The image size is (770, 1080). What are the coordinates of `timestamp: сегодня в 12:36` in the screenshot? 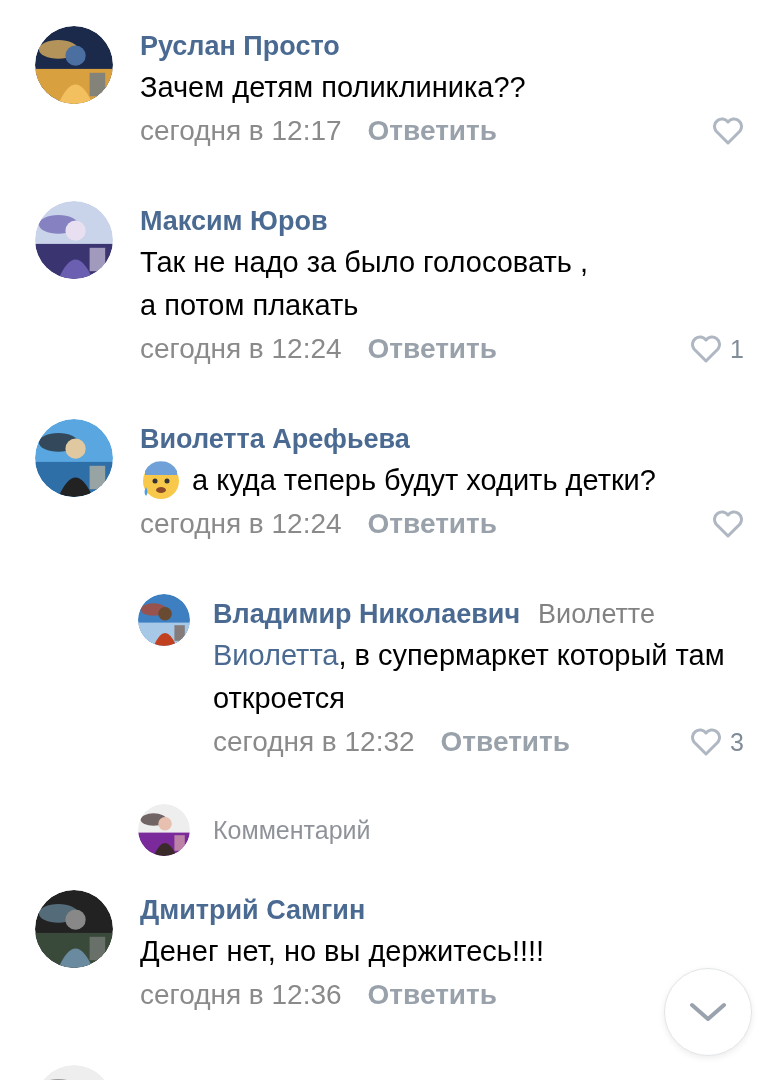 It's located at (241, 995).